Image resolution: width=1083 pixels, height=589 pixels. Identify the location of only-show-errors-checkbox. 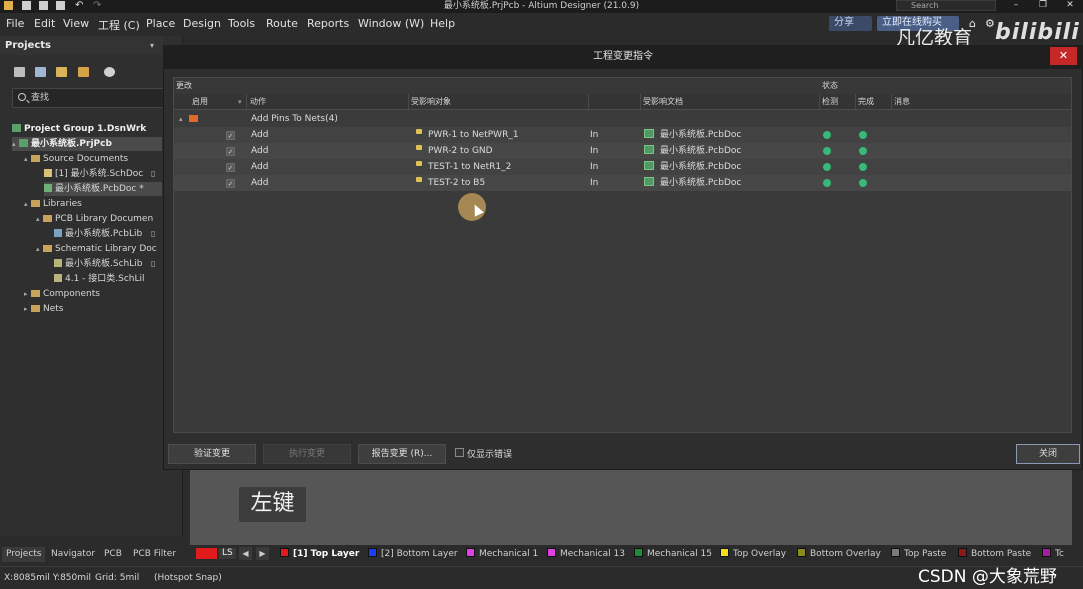
(459, 452).